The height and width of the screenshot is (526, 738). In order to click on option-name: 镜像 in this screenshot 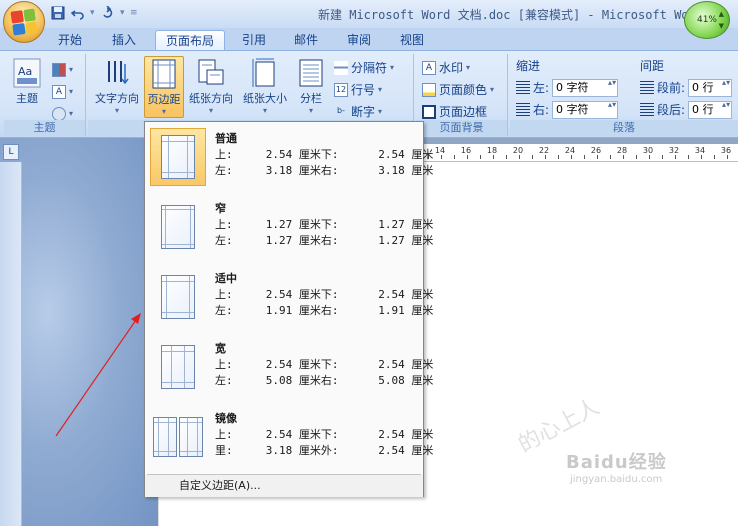, I will do `click(226, 418)`.